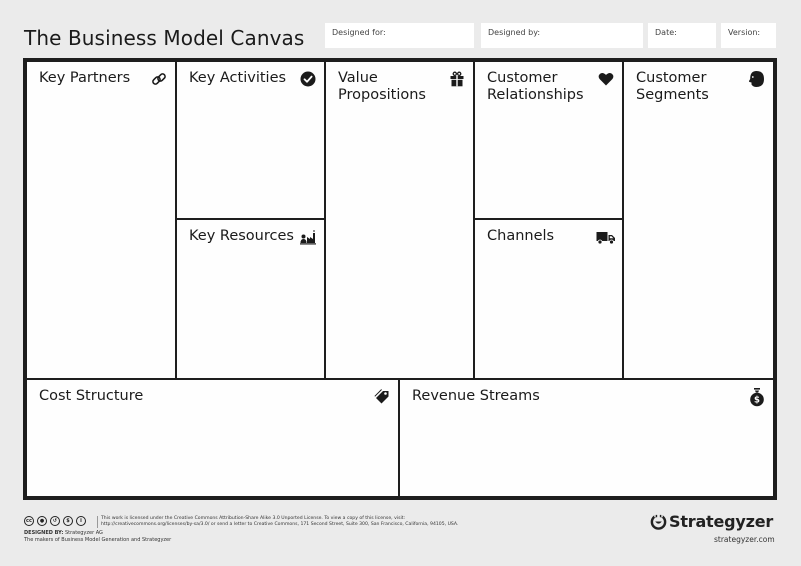  I want to click on money-bag-icon: $, so click(757, 397).